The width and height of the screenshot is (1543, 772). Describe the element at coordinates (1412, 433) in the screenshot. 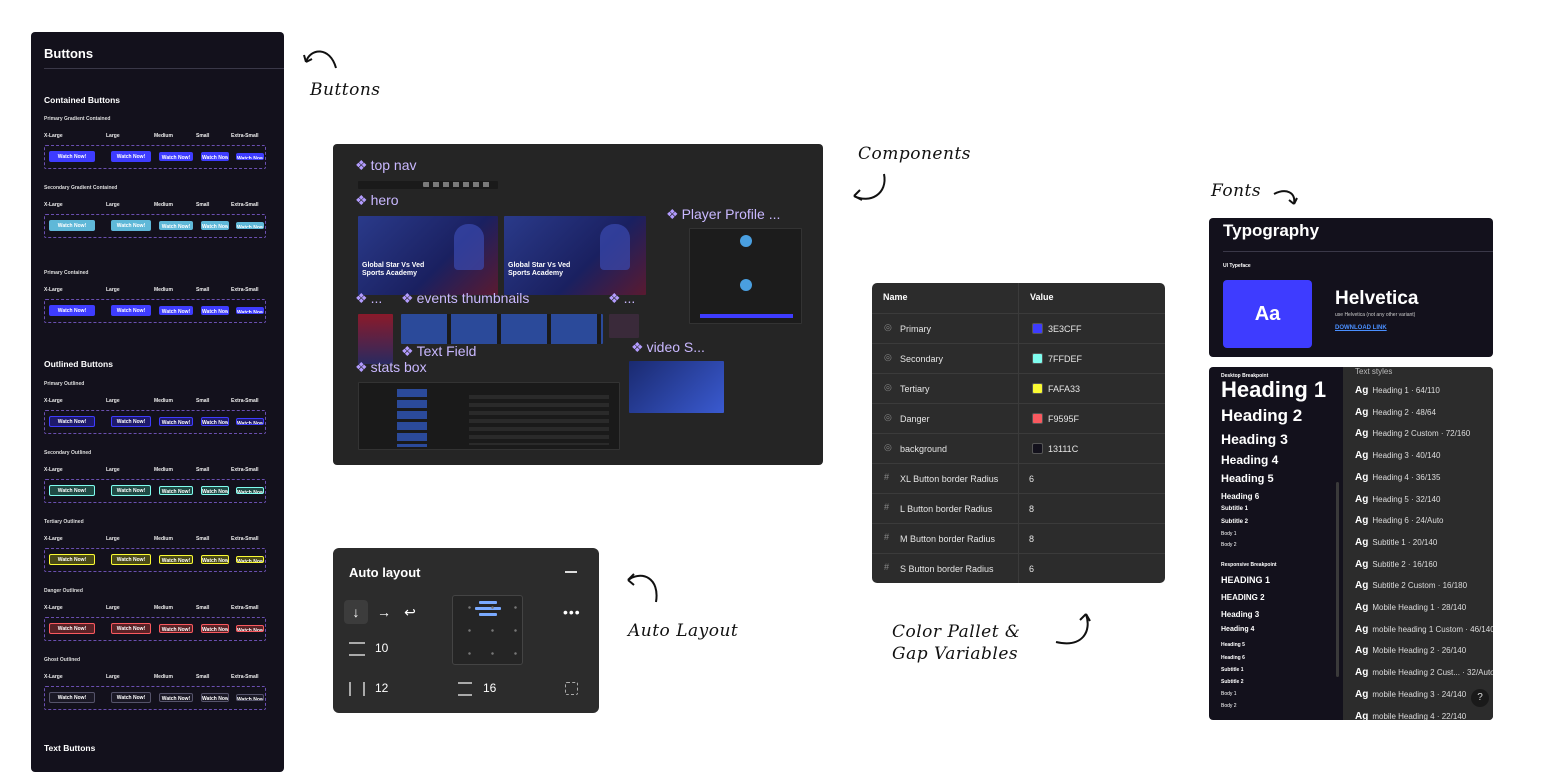

I see `text-style-item: Ag Heading 2 Custom · 72/160` at that location.